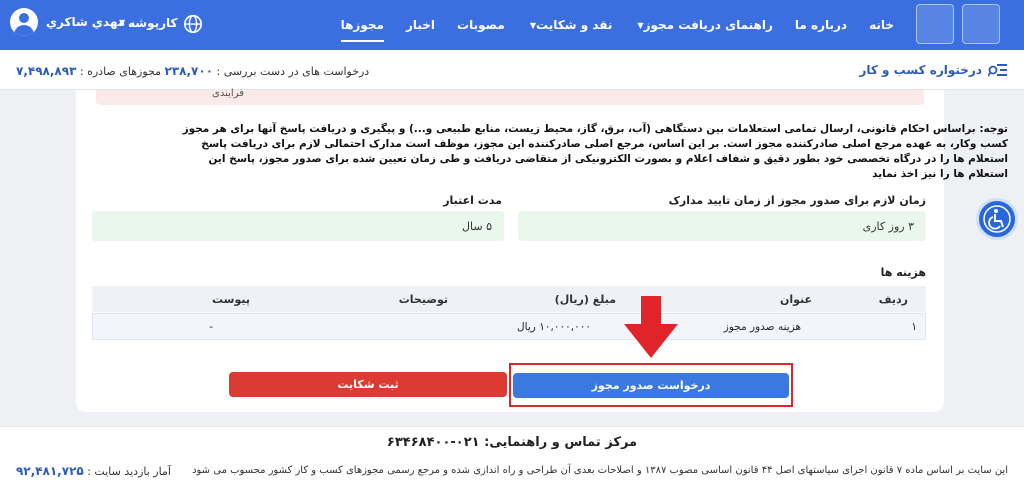 The height and width of the screenshot is (482, 1024). I want to click on col-desc: توضیحات, so click(423, 299).